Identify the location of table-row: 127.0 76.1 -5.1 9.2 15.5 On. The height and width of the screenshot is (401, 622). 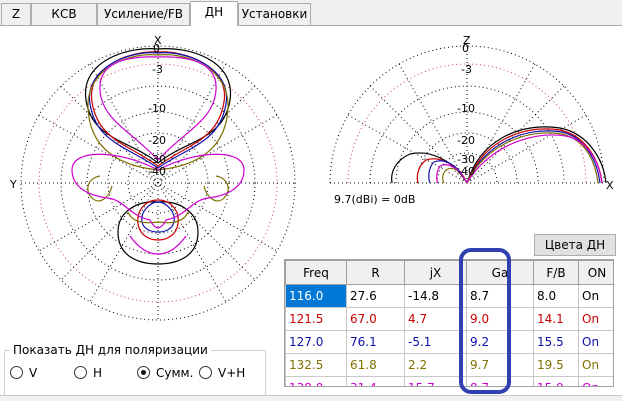
(449, 342).